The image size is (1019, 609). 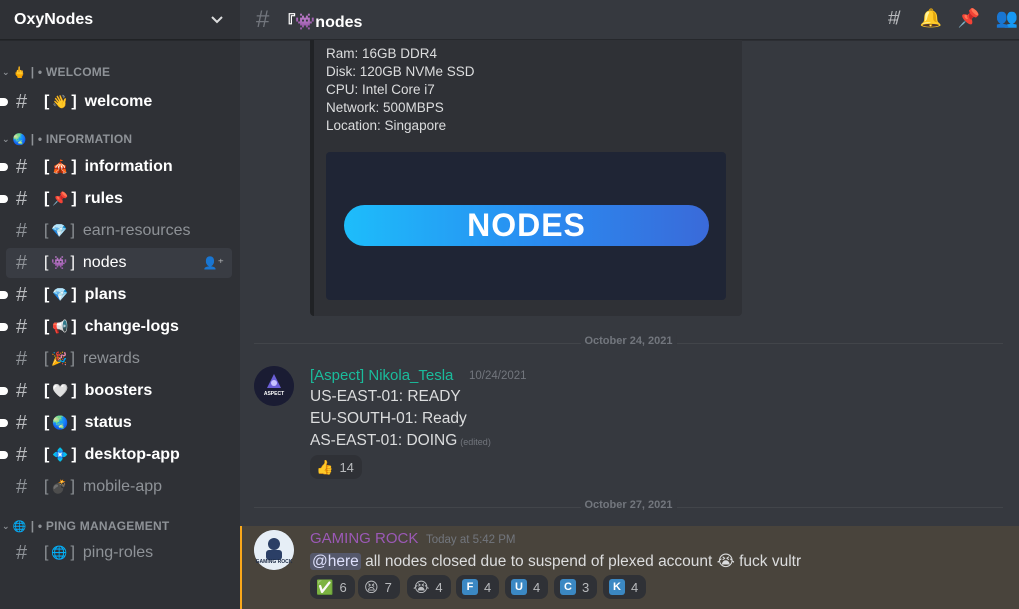 What do you see at coordinates (213, 263) in the screenshot?
I see `add-user-icon: 👤⁺` at bounding box center [213, 263].